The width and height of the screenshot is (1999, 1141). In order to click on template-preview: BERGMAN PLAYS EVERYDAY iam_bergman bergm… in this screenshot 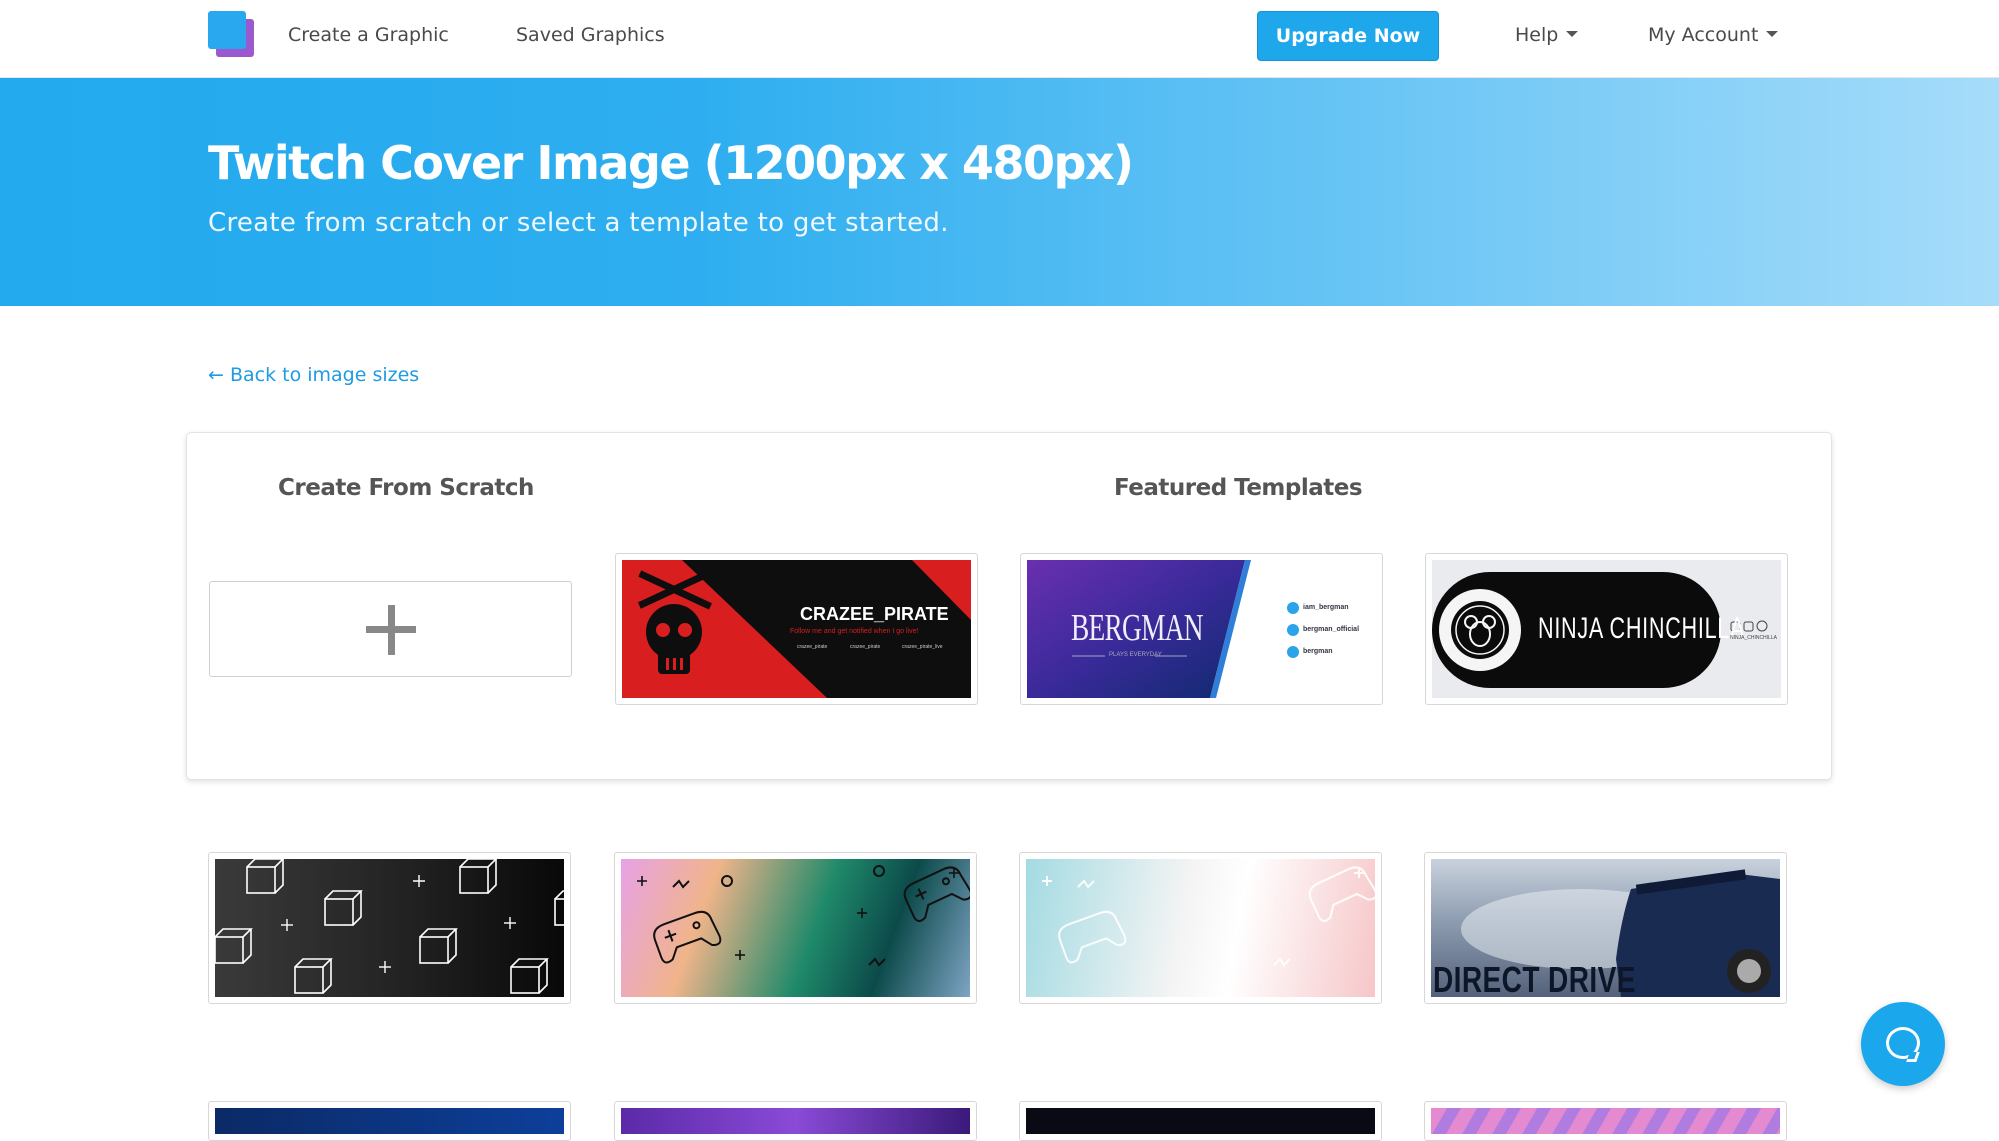, I will do `click(1201, 629)`.